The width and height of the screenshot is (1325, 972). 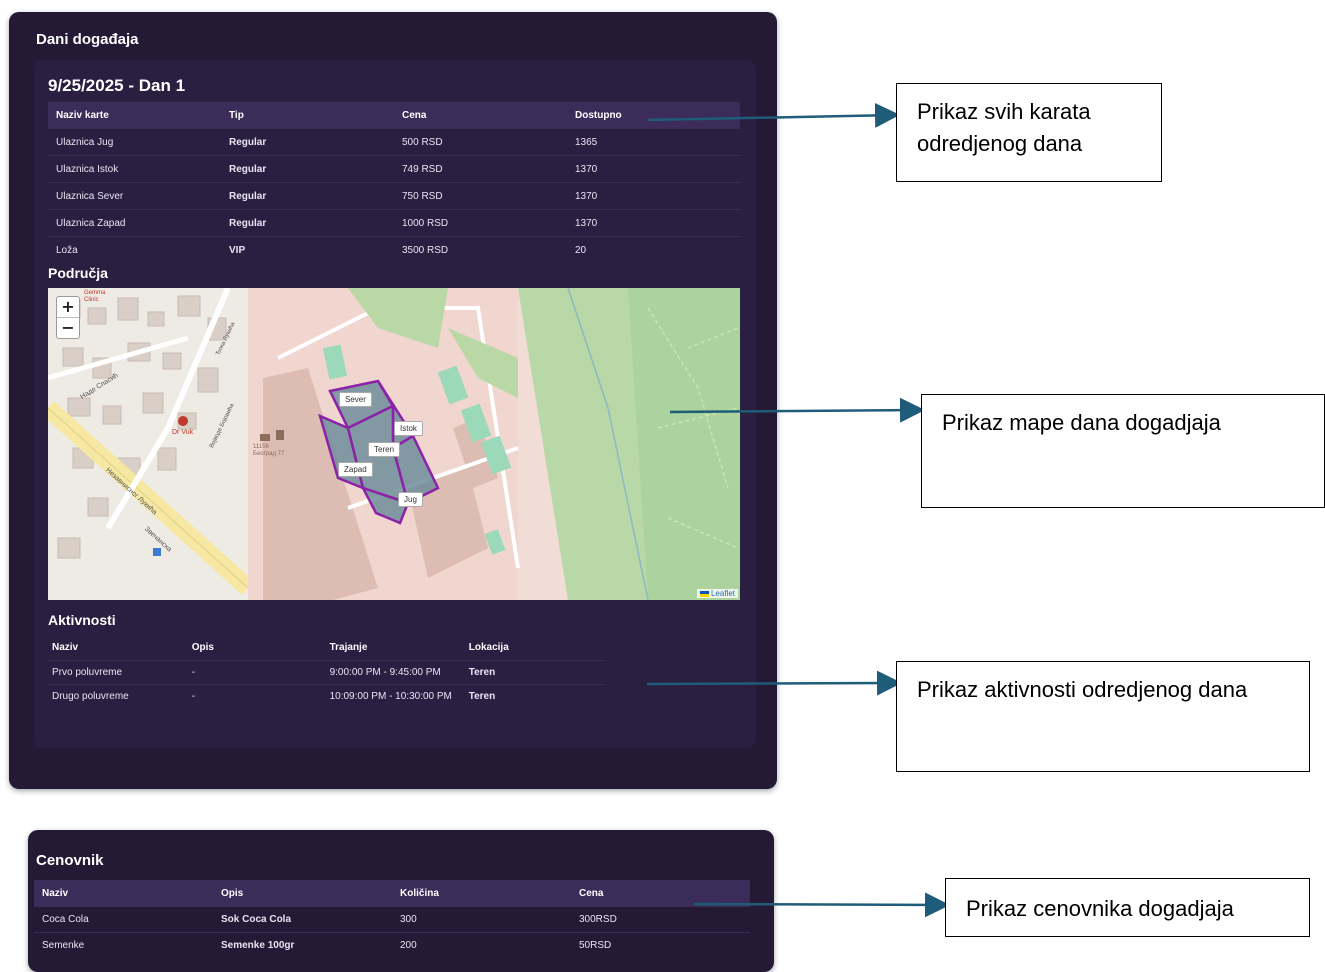 What do you see at coordinates (774, 683) in the screenshot?
I see `arrow-activities` at bounding box center [774, 683].